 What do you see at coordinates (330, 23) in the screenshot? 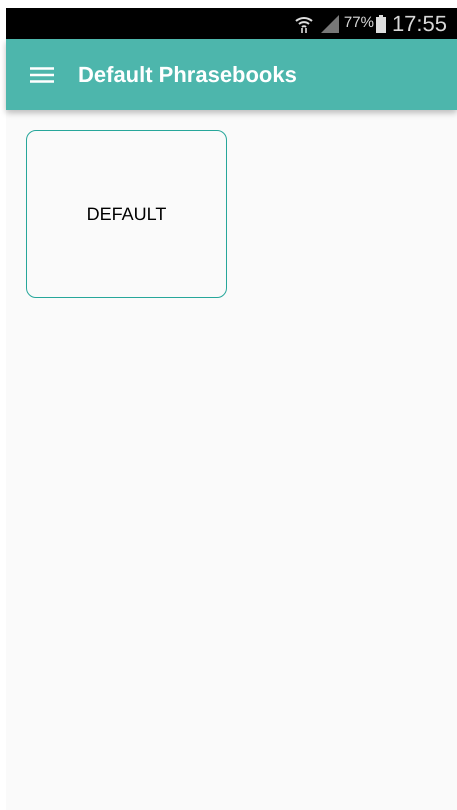
I see `signal-icon` at bounding box center [330, 23].